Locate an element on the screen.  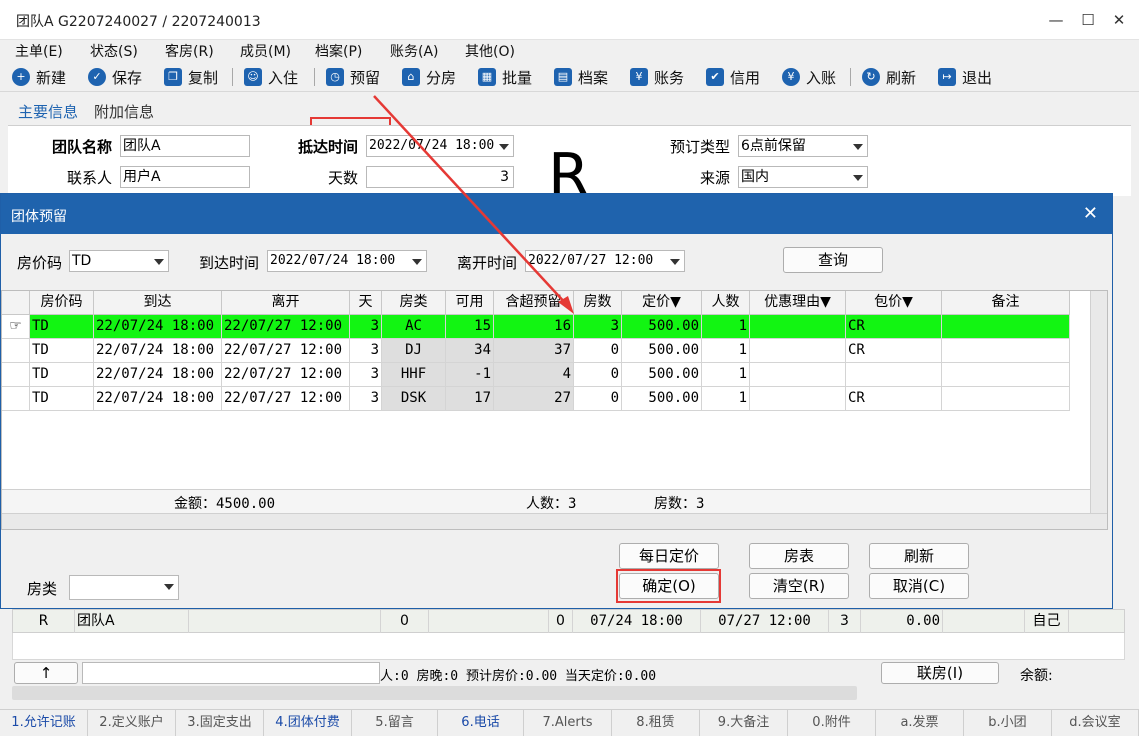
annotation-arrow-line is located at coordinates (471, 201).